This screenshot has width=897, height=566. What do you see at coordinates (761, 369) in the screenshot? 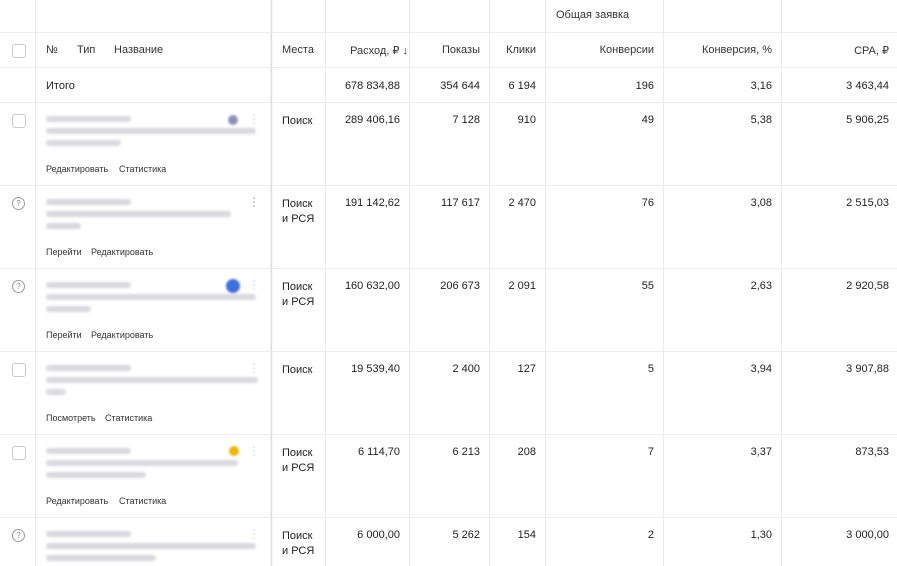
I see `row-conversion-rate: 3,94` at bounding box center [761, 369].